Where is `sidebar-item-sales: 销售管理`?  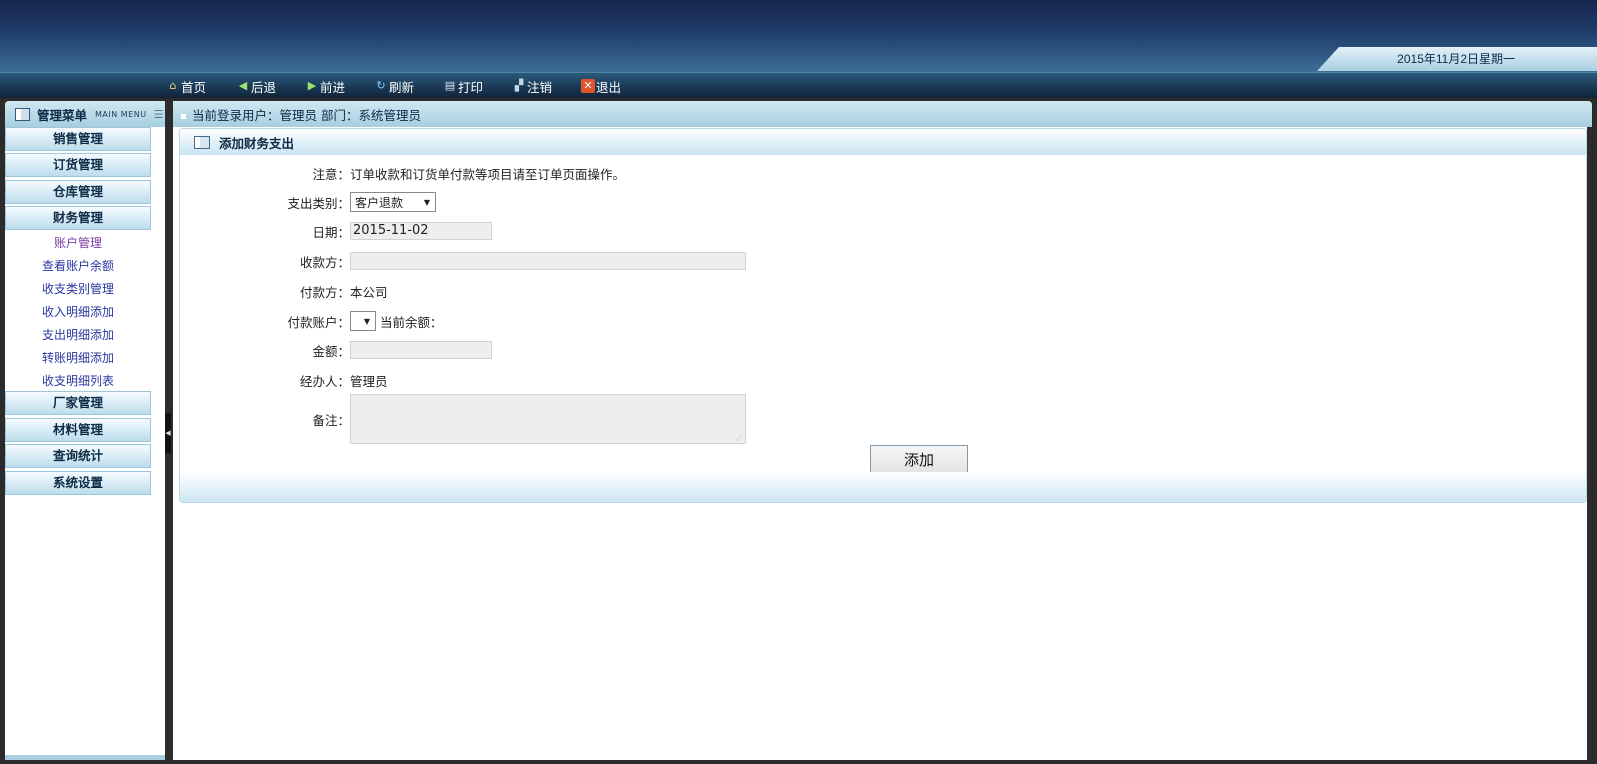
sidebar-item-sales: 销售管理 is located at coordinates (78, 139).